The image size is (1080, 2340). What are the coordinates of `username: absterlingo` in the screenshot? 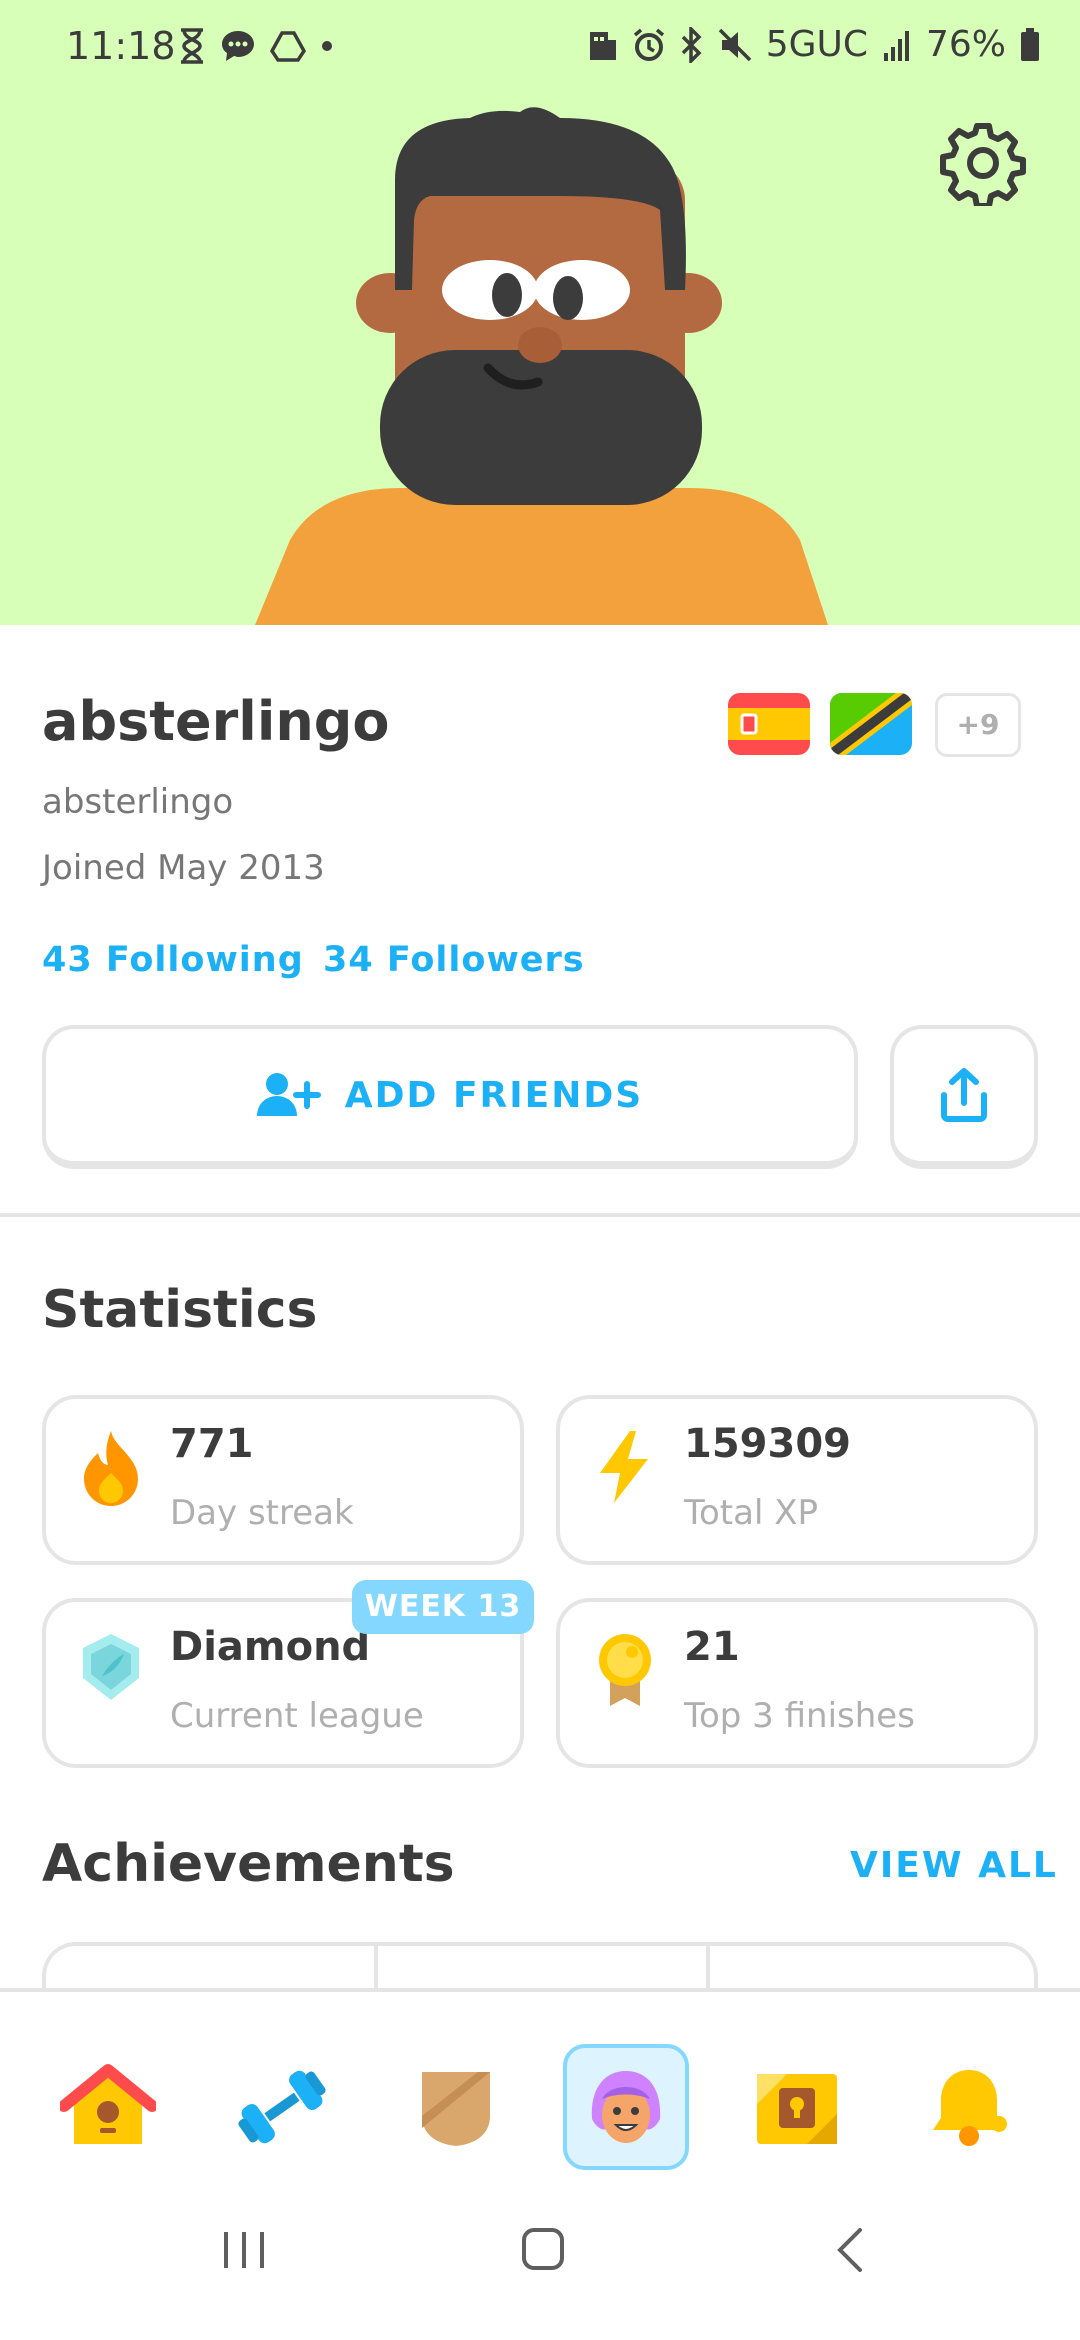 It's located at (138, 802).